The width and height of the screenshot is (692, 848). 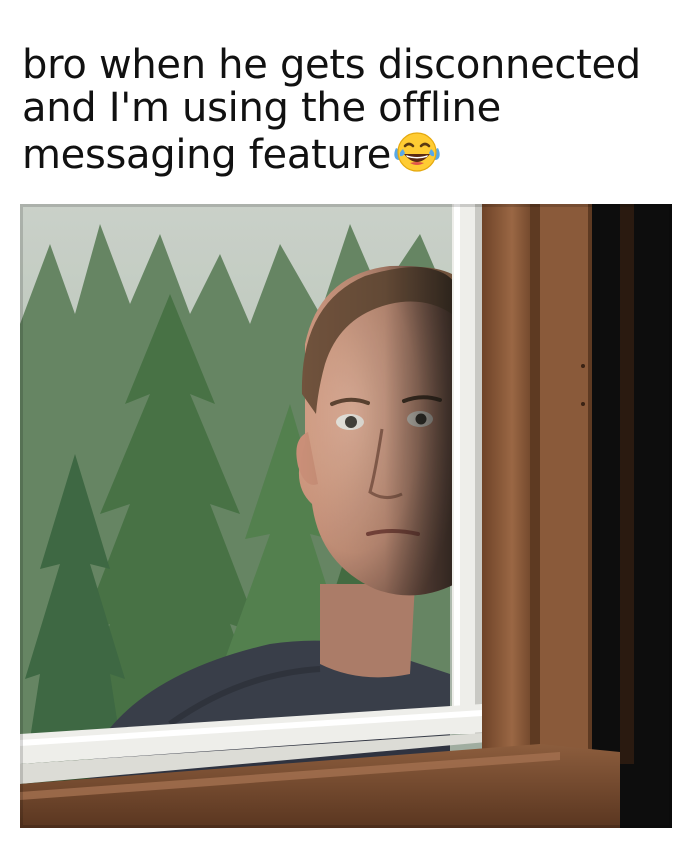 I want to click on caption-line-1: bro when he gets disconnected, so click(x=331, y=65).